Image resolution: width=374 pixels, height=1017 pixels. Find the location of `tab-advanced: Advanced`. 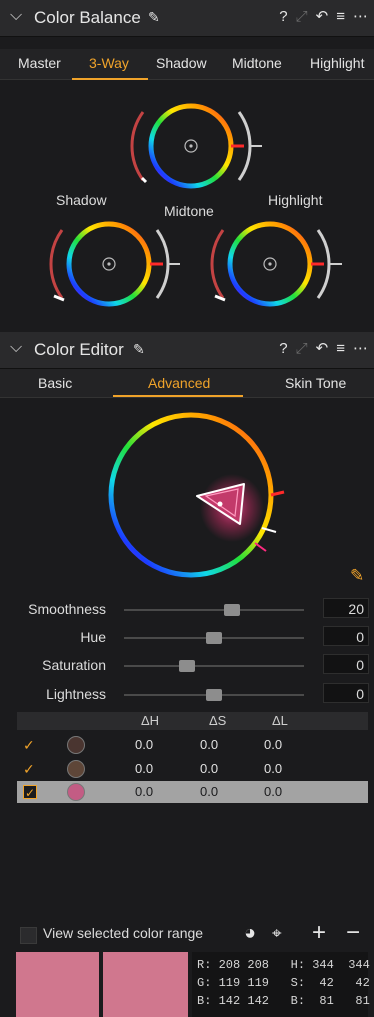

tab-advanced: Advanced is located at coordinates (179, 383).